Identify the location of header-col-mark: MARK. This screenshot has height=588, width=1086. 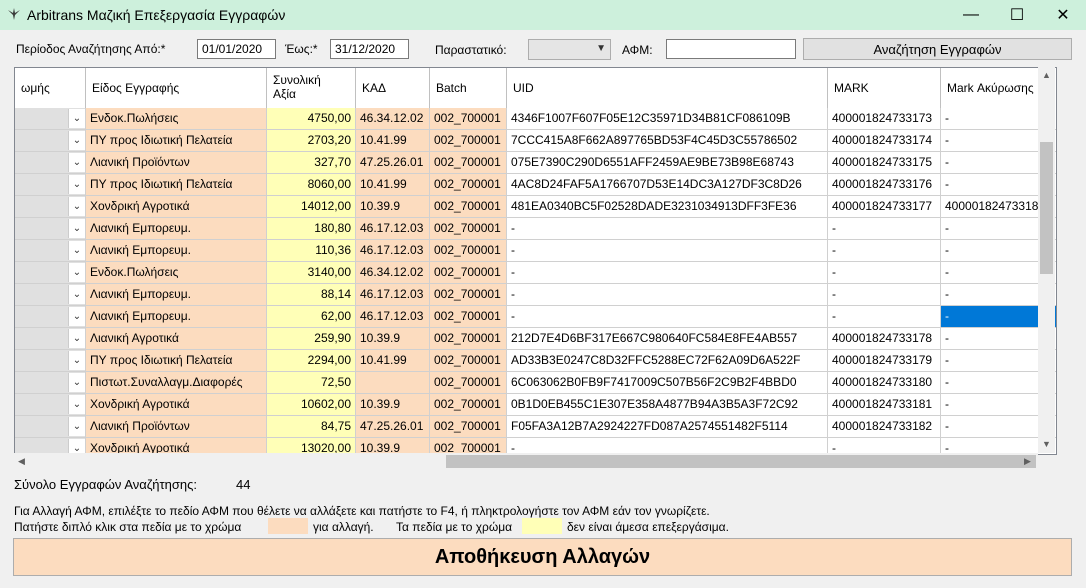
(884, 88).